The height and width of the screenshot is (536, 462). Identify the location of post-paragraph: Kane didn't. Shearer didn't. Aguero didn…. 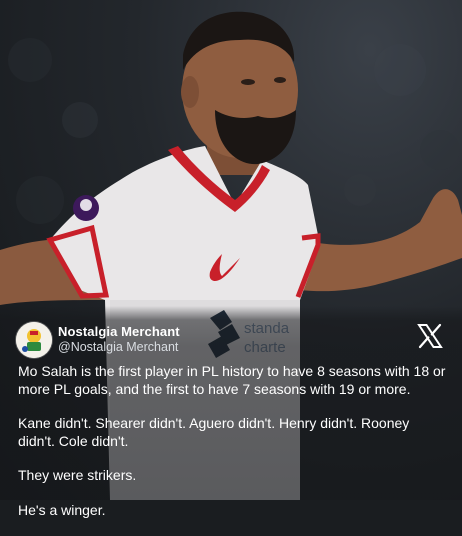
(216, 432).